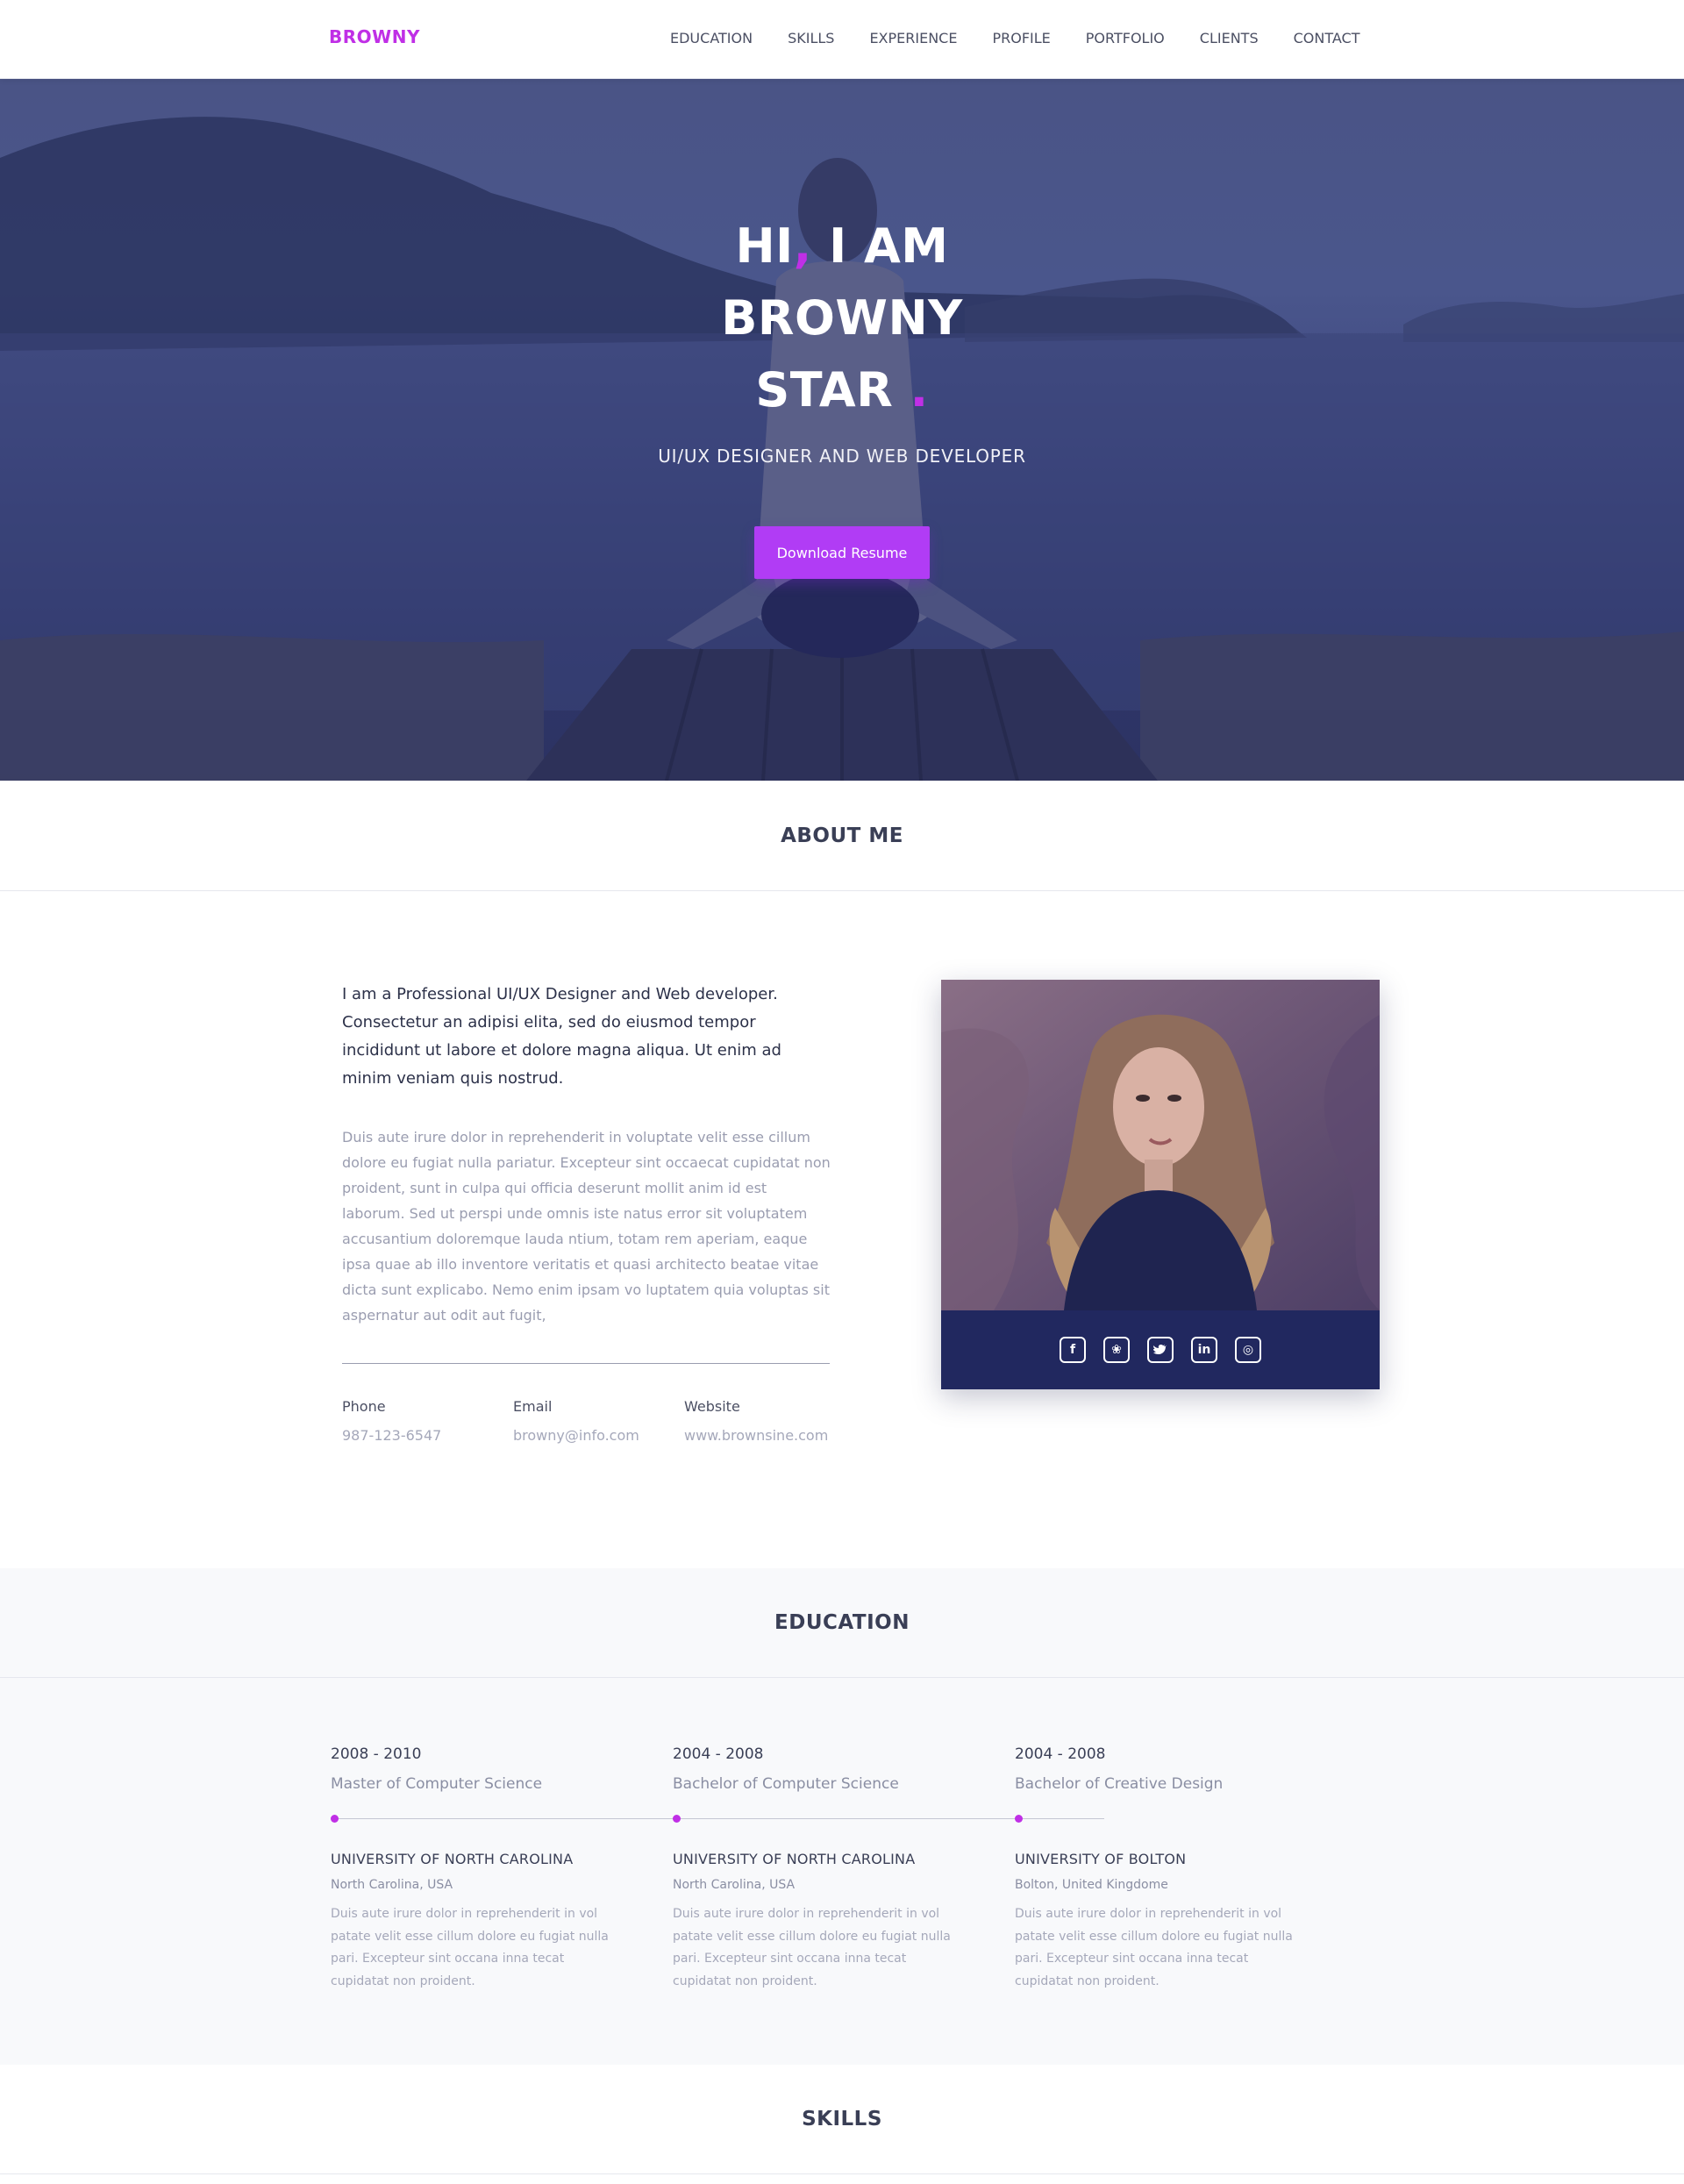 The image size is (1684, 2184). What do you see at coordinates (802, 246) in the screenshot?
I see `hero-comma-accent: ,` at bounding box center [802, 246].